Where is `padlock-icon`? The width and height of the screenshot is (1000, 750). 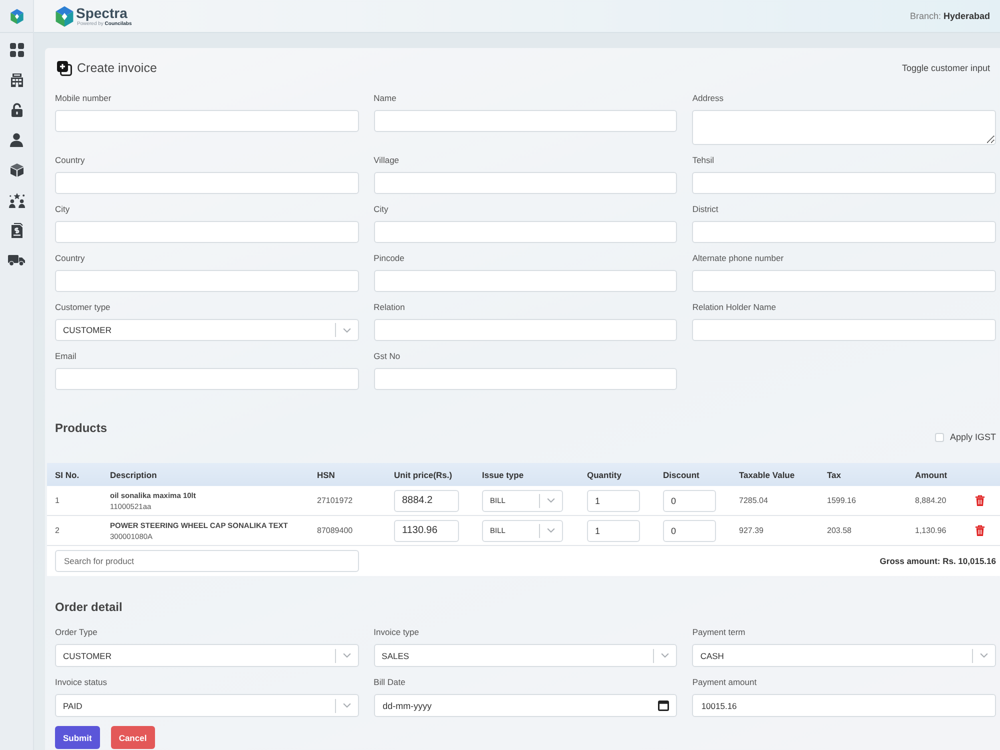 padlock-icon is located at coordinates (16, 110).